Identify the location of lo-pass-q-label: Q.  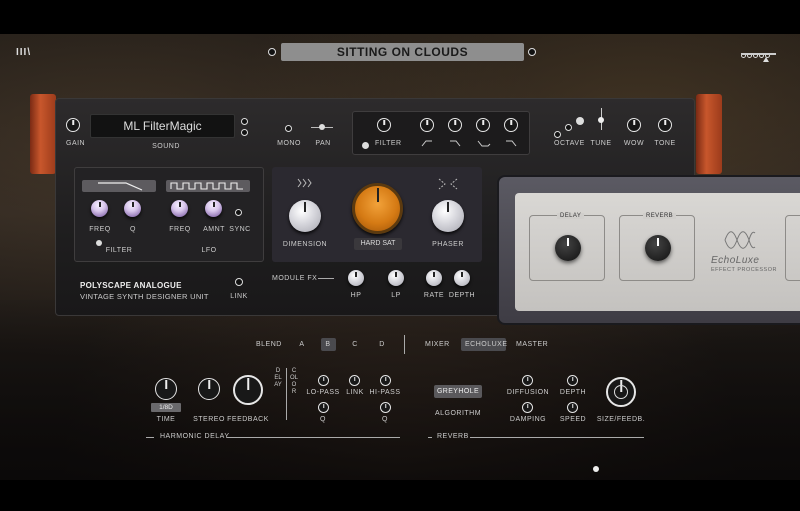
(323, 419).